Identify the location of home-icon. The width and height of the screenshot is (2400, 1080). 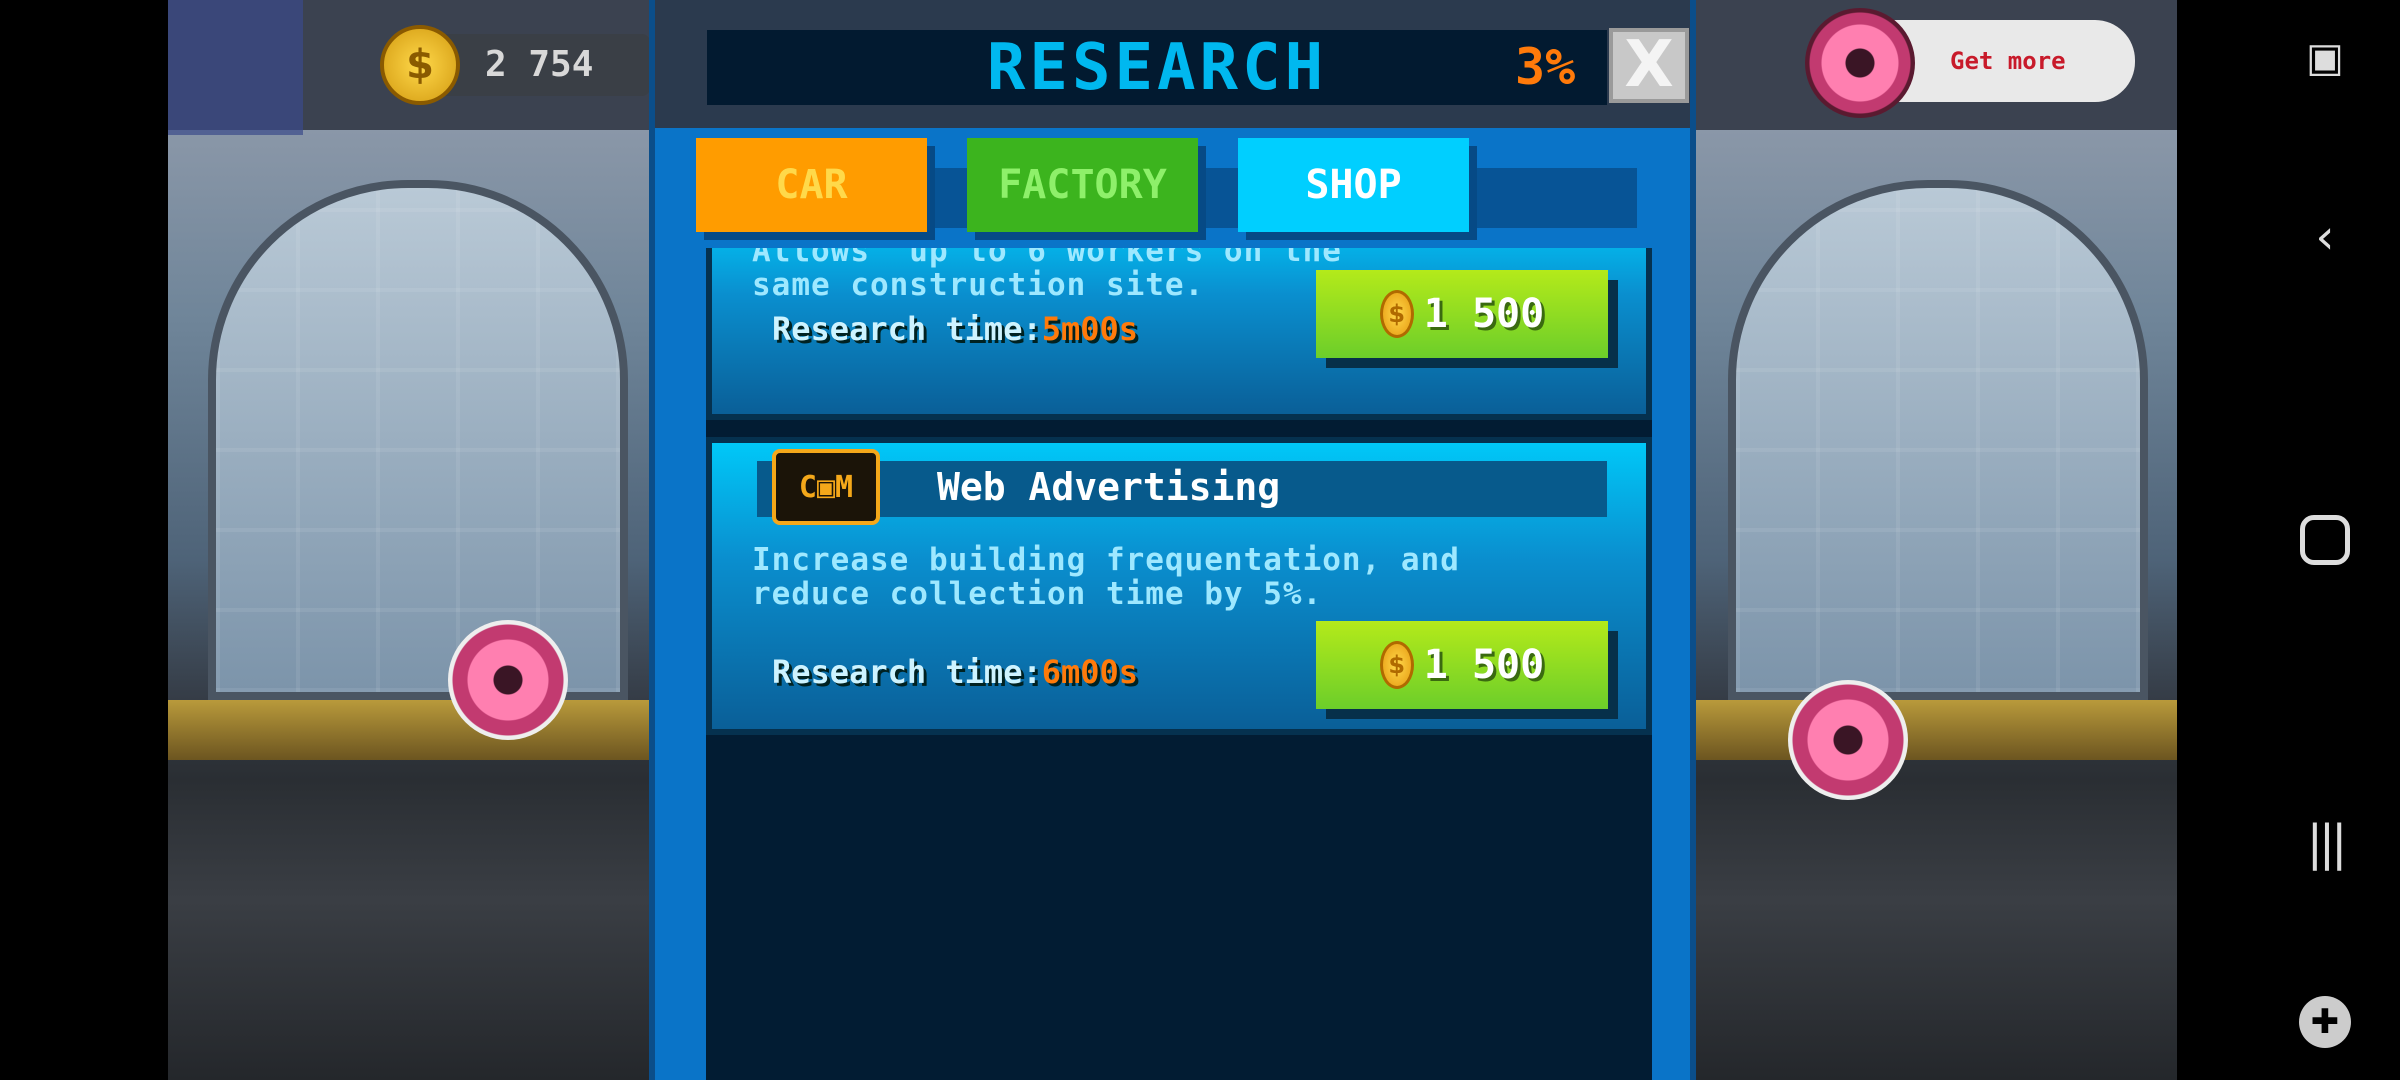
(2325, 540).